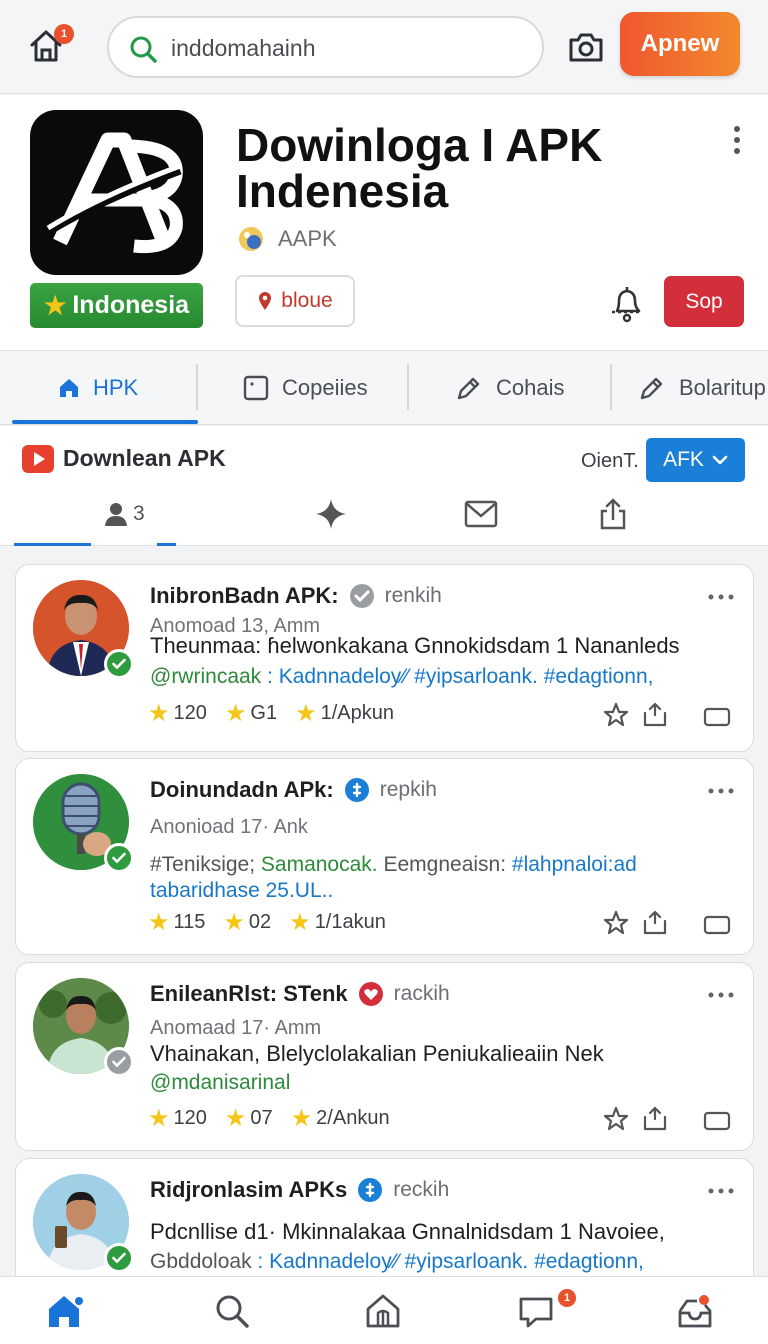  What do you see at coordinates (530, 387) in the screenshot?
I see `tab-label: Cohais` at bounding box center [530, 387].